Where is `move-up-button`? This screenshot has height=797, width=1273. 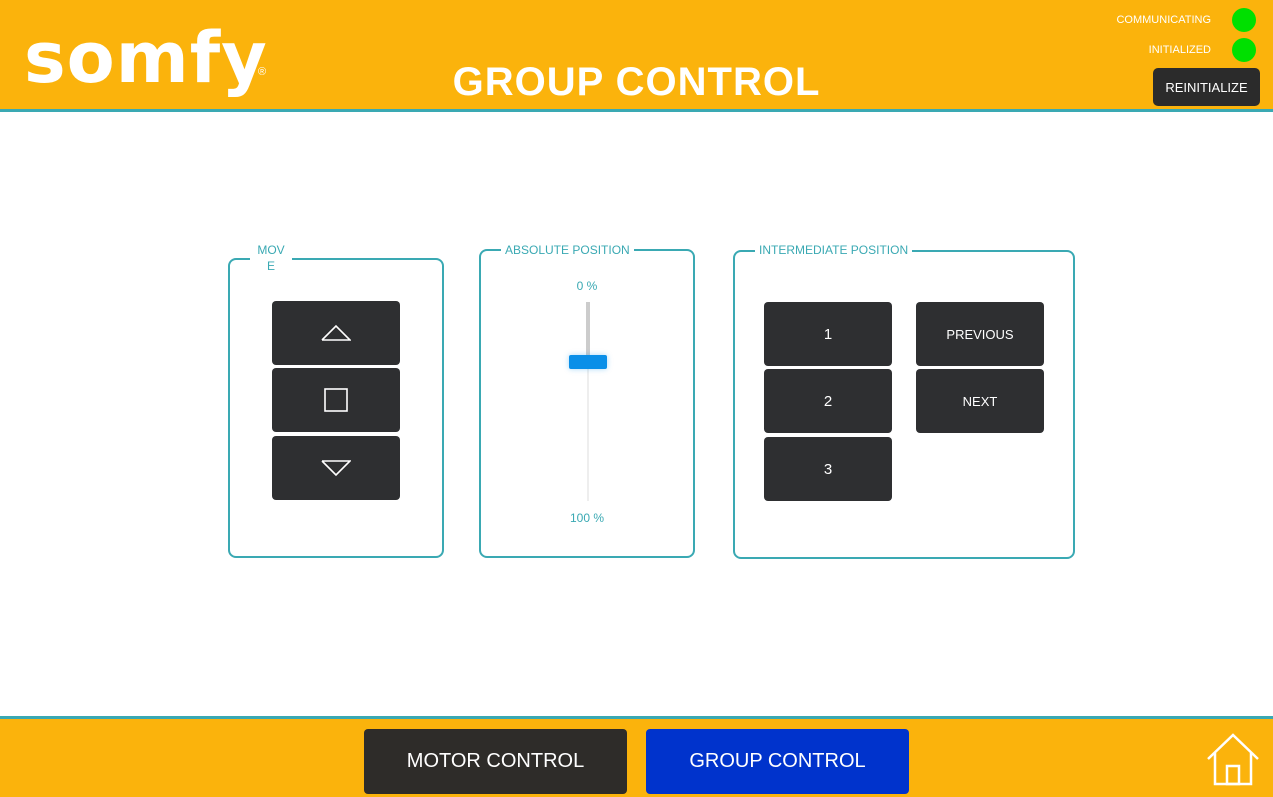
move-up-button is located at coordinates (336, 333).